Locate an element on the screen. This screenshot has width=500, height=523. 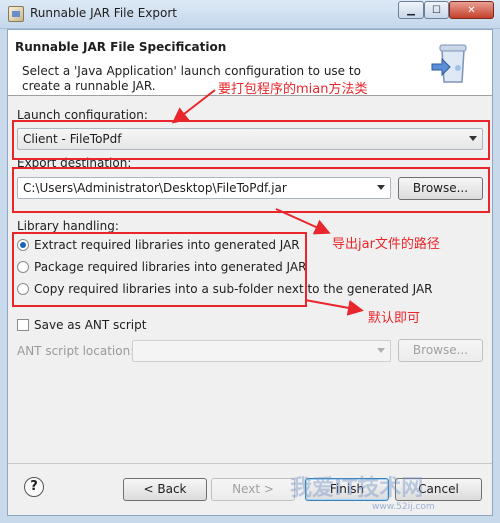
maximize-icon: ☐ is located at coordinates (436, 10).